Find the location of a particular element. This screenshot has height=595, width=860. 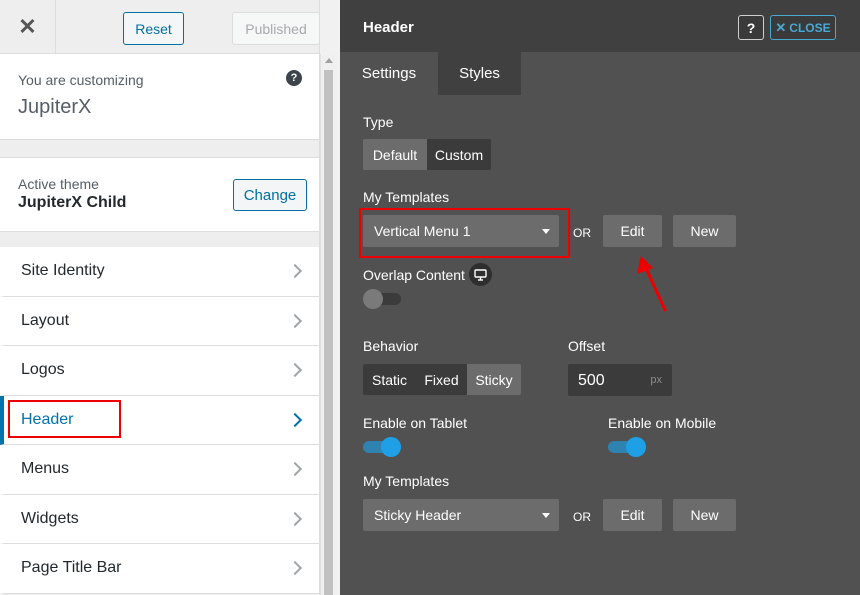

customizer-topbar: ✕ Reset Published is located at coordinates (159, 27).